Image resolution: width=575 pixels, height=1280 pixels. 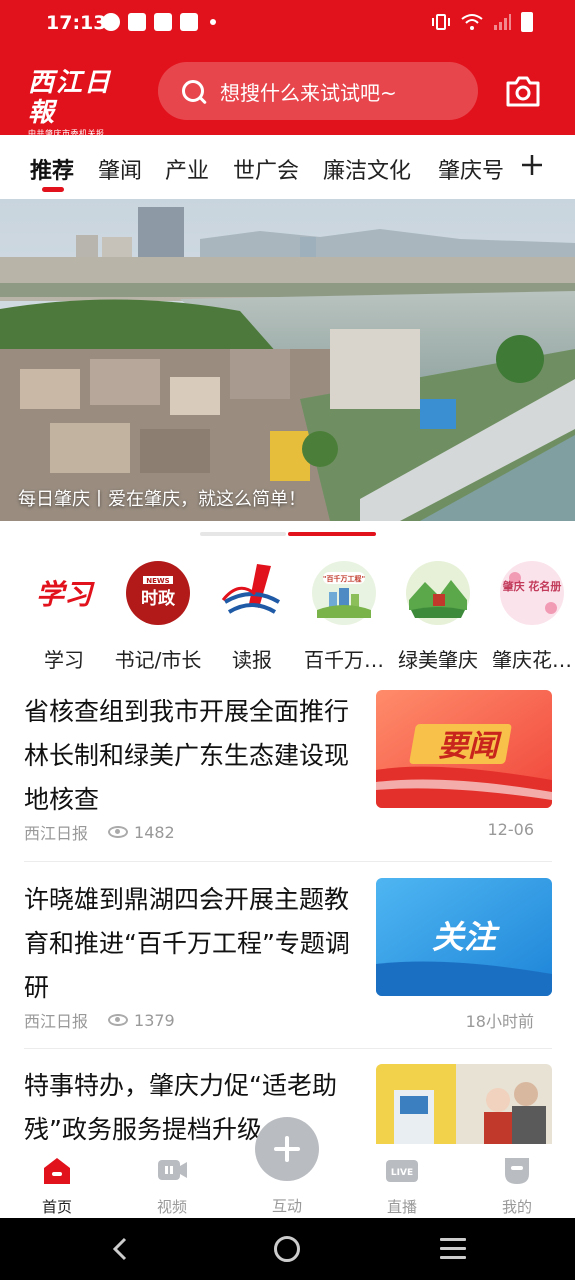 What do you see at coordinates (438, 593) in the screenshot?
I see `green-zhaoqing-icon` at bounding box center [438, 593].